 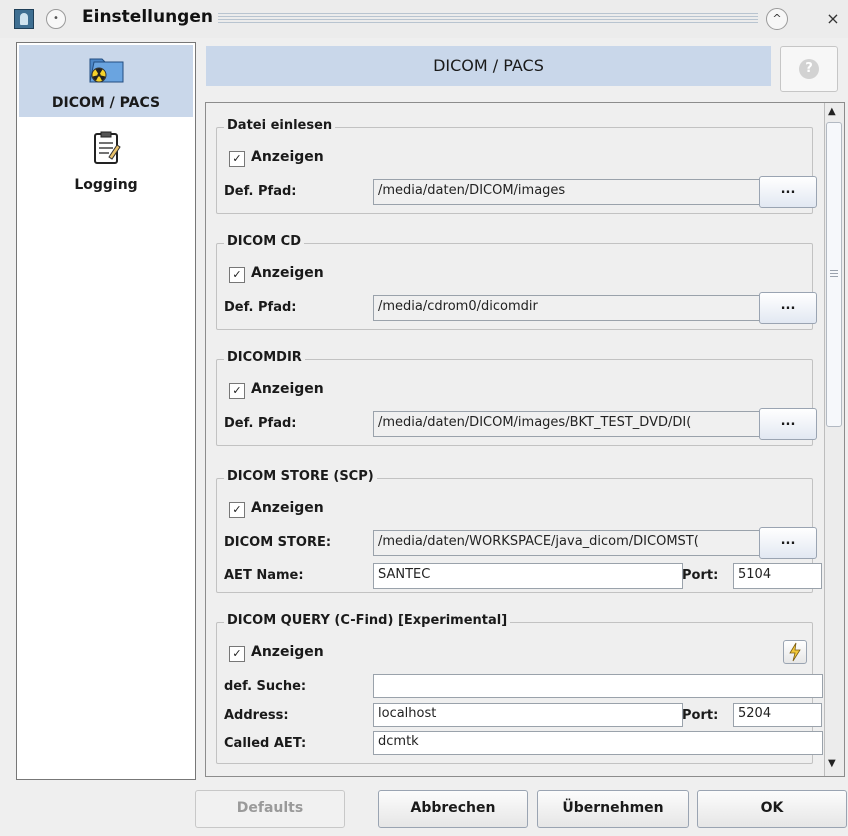 What do you see at coordinates (56, 19) in the screenshot?
I see `pin-button: •` at bounding box center [56, 19].